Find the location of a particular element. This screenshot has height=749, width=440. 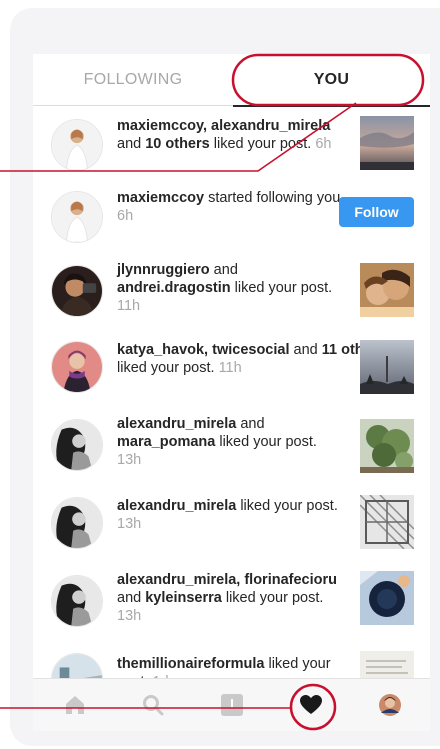

notification-text: maxiemccoy started following you. 6h is located at coordinates (236, 207).